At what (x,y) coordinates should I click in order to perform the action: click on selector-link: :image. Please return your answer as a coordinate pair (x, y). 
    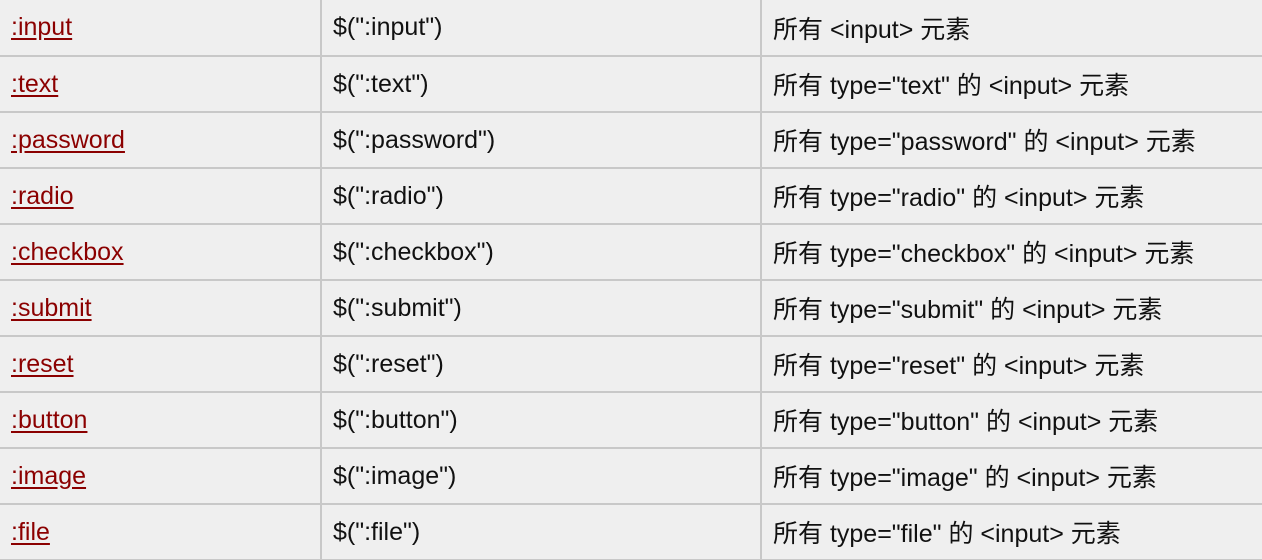
    Looking at the image, I should click on (48, 476).